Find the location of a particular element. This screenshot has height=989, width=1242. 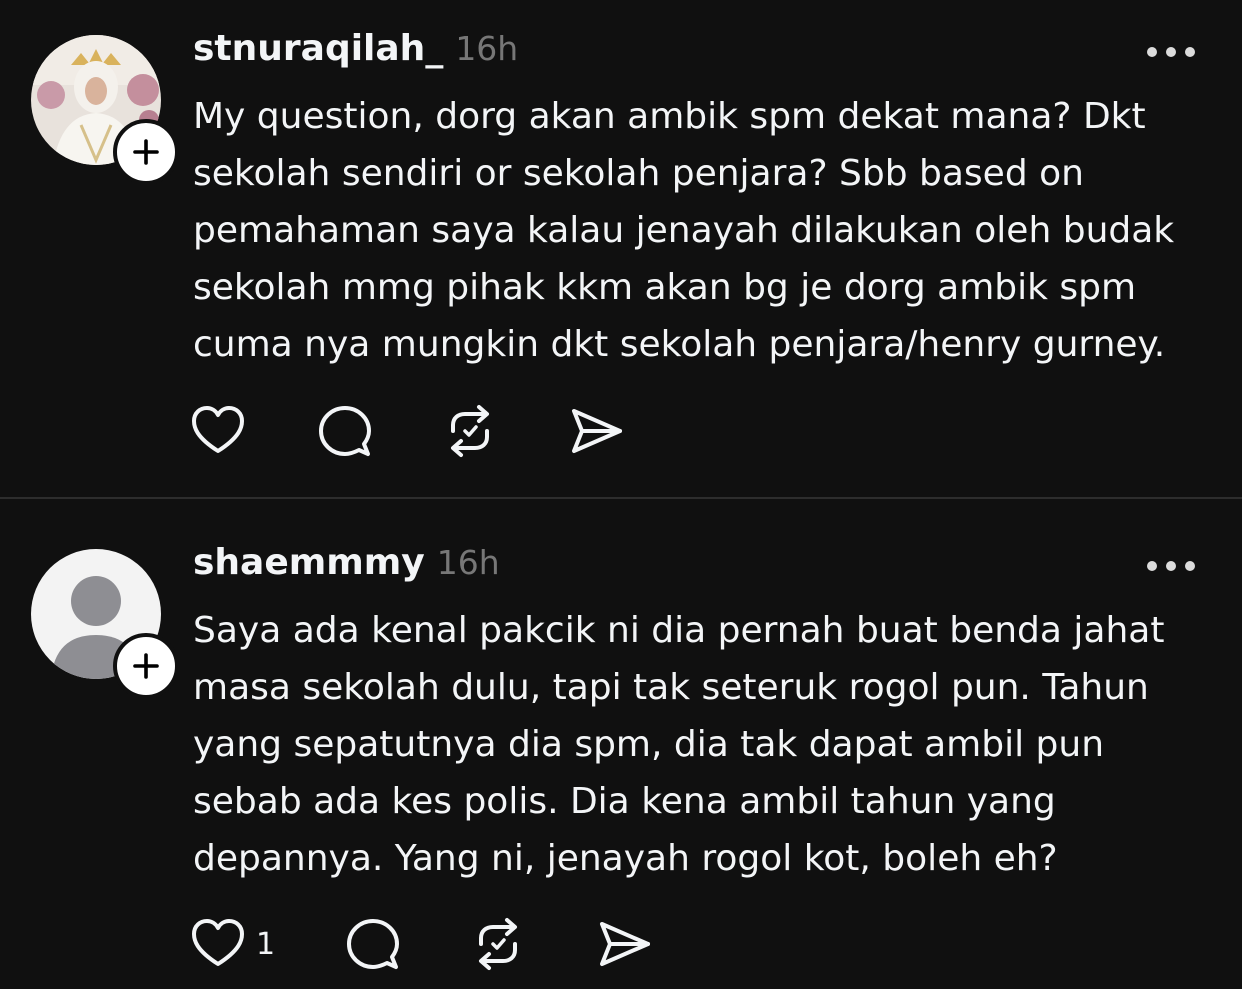

like-count: 1 is located at coordinates (266, 944).